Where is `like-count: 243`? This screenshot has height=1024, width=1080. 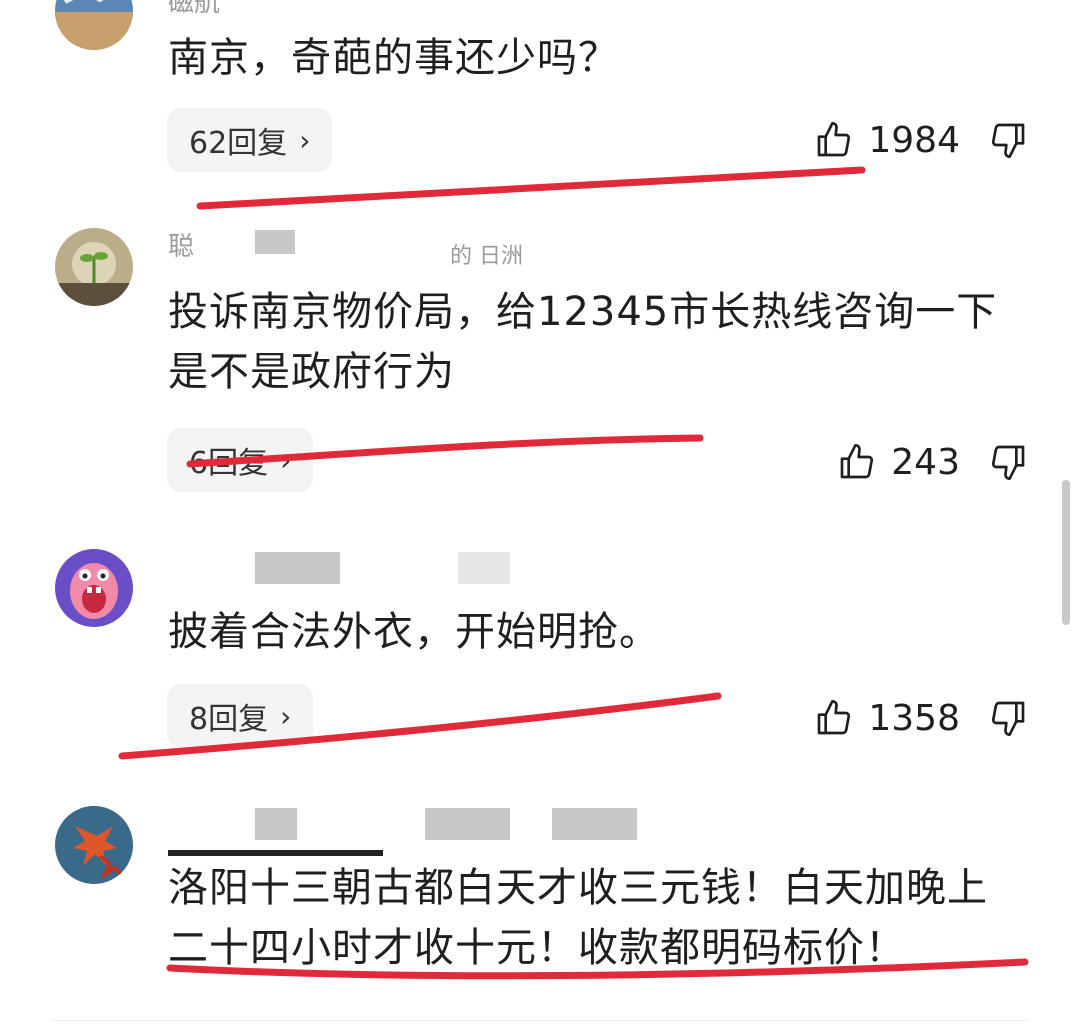 like-count: 243 is located at coordinates (925, 462).